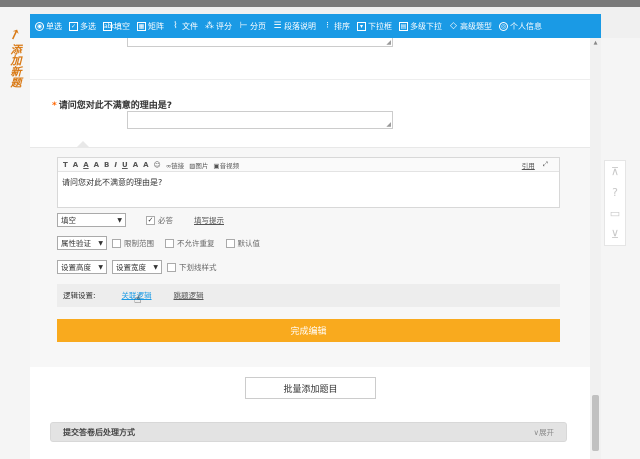 The width and height of the screenshot is (640, 459). I want to click on editor-content: 请问您对此不满意的理由是?, so click(308, 182).